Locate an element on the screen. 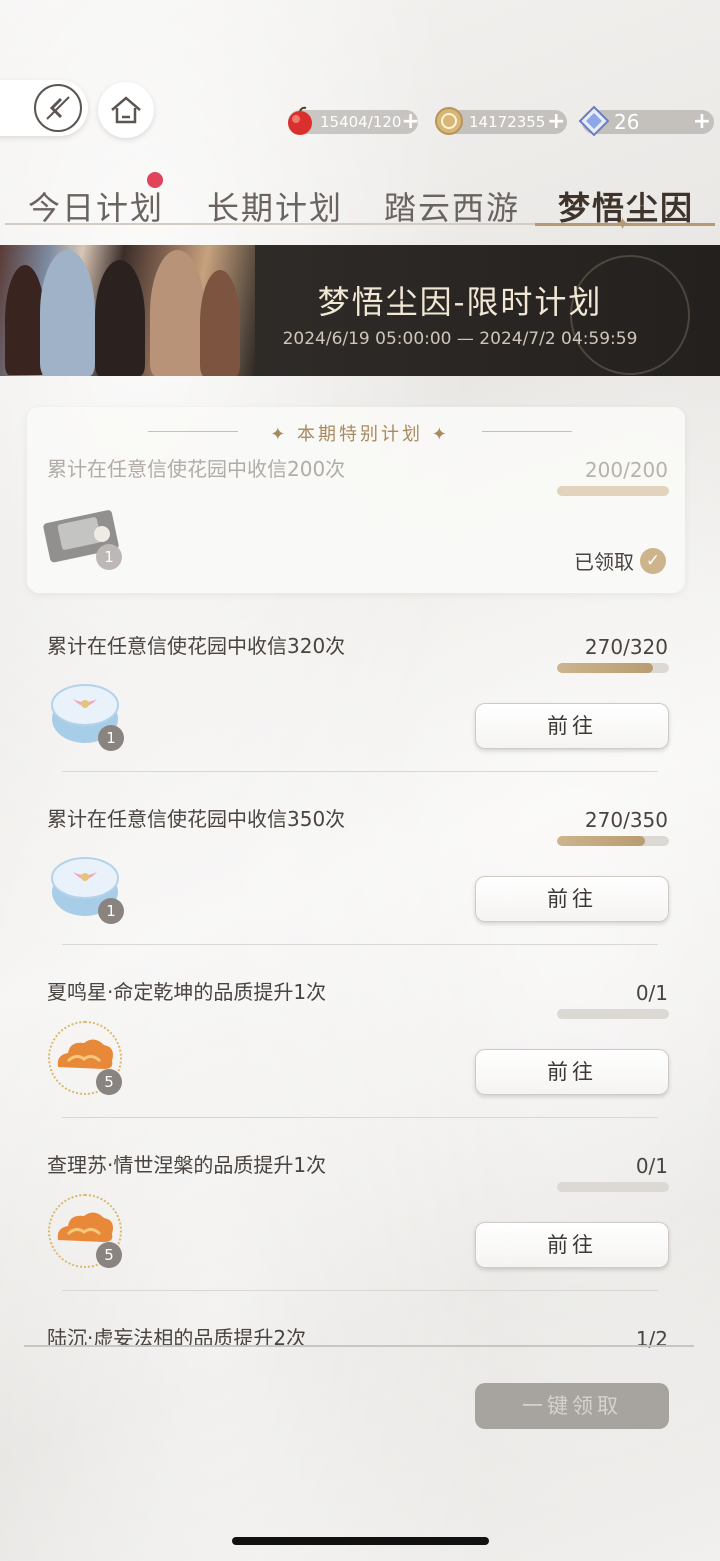 The width and height of the screenshot is (720, 1561). home-indicator is located at coordinates (360, 1541).